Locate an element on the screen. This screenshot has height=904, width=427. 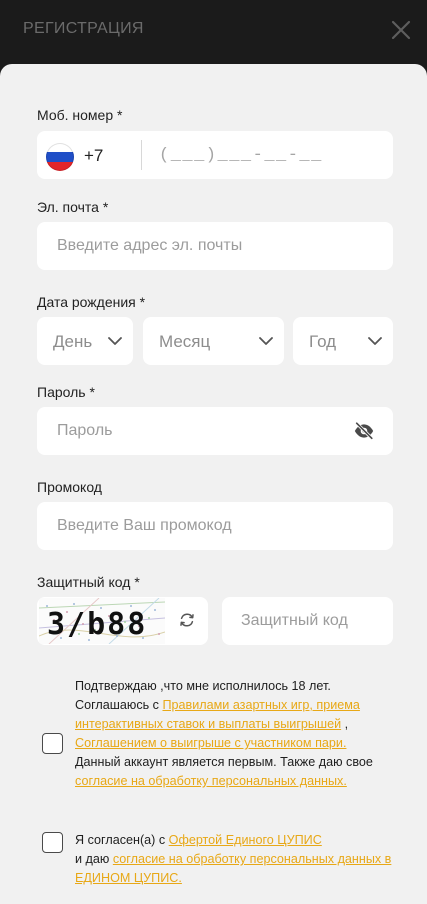
email-label: Эл. почта * is located at coordinates (73, 207).